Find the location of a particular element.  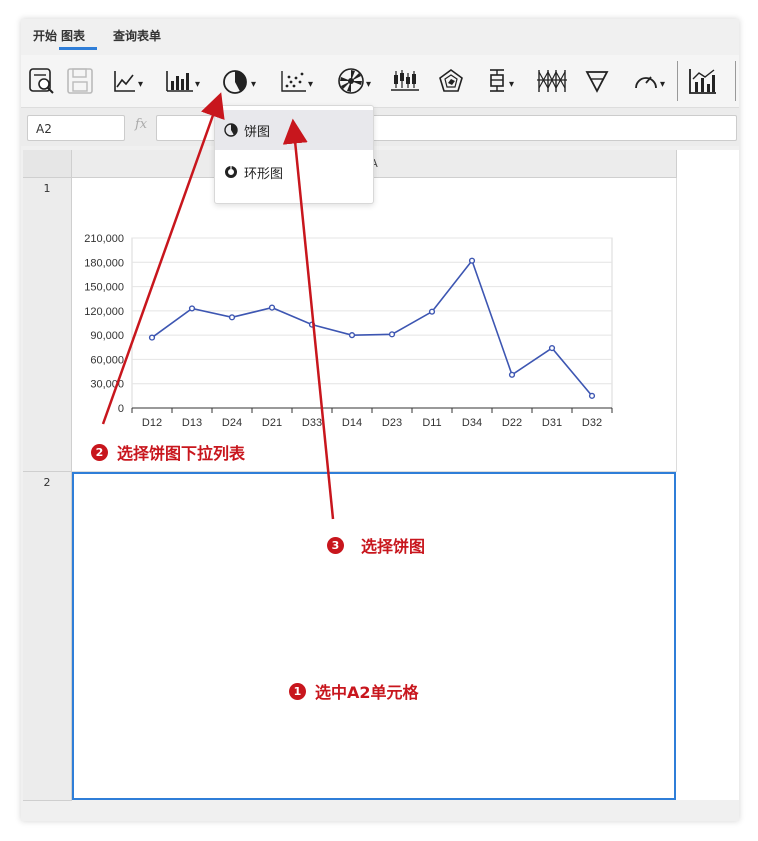

annotation-step-1: 1 选中A2单元格 is located at coordinates (354, 691).